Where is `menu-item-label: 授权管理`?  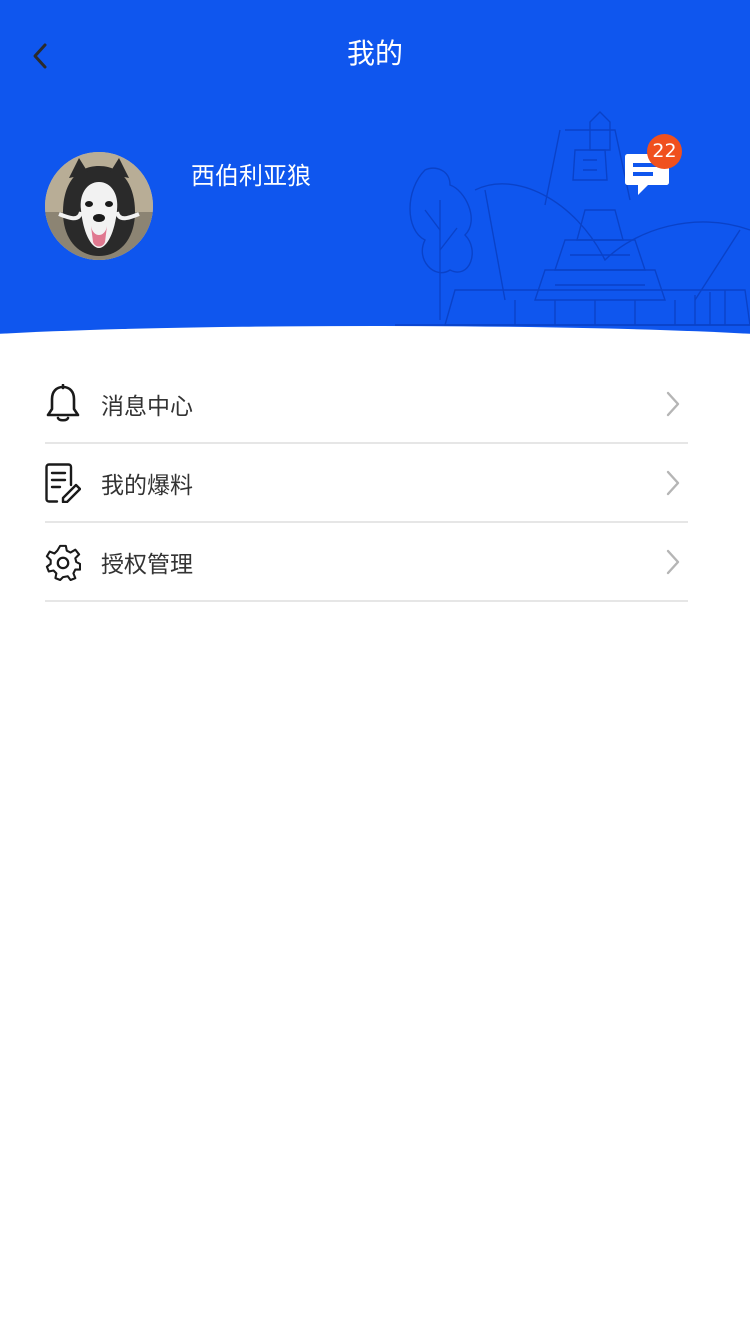
menu-item-label: 授权管理 is located at coordinates (147, 564).